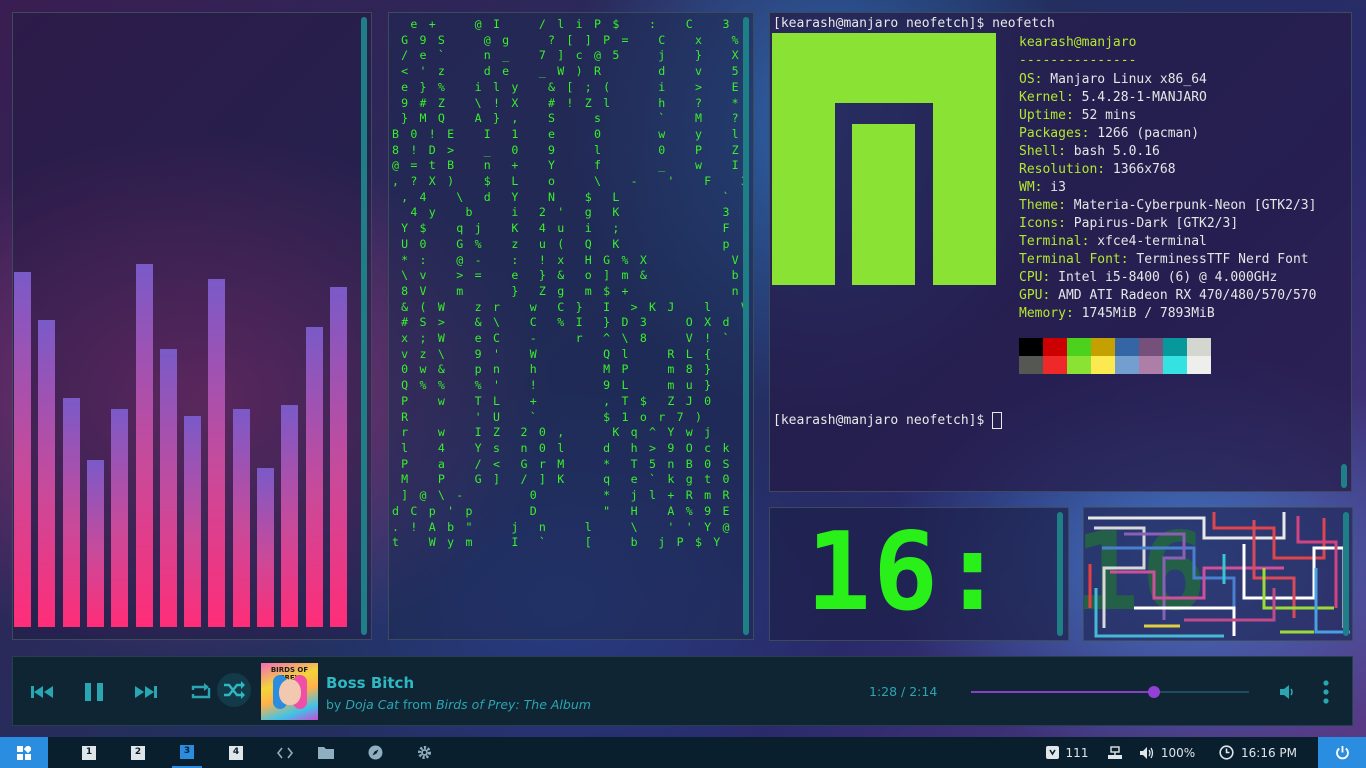 The width and height of the screenshot is (1366, 768). Describe the element at coordinates (1046, 115) in the screenshot. I see `sysinfo-key: Uptime:` at that location.